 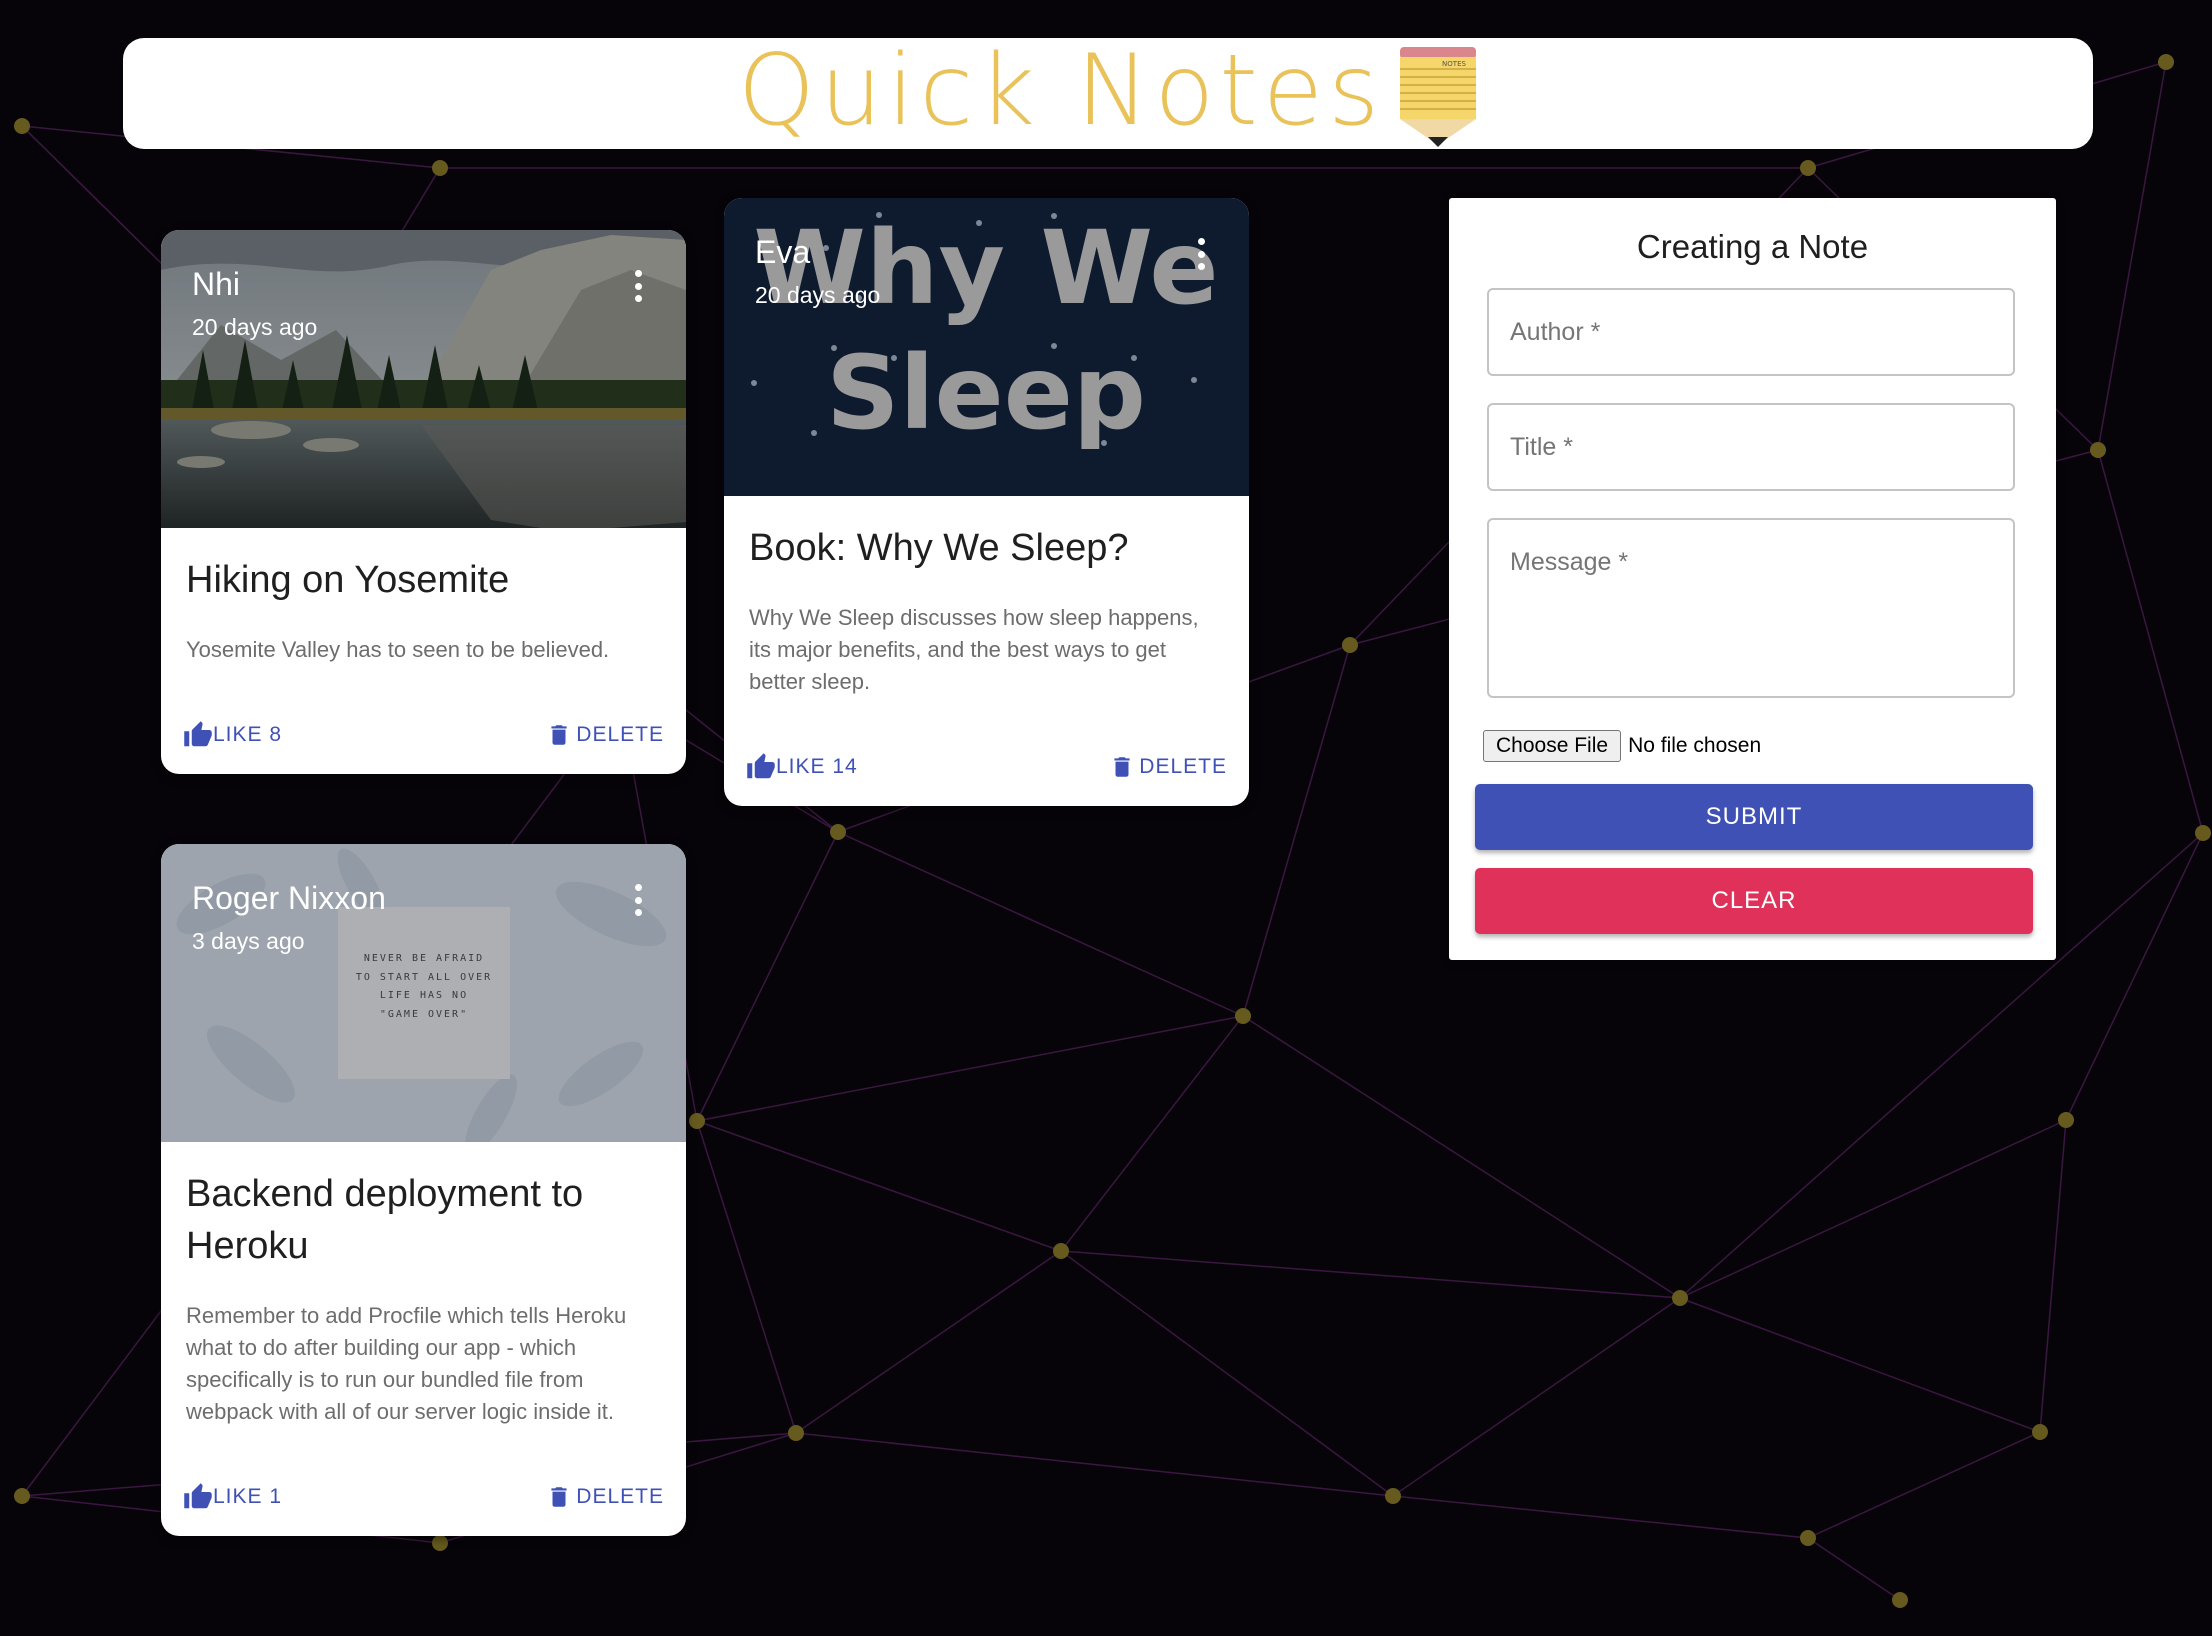 What do you see at coordinates (1752, 246) in the screenshot?
I see `form-heading: Creating a Note` at bounding box center [1752, 246].